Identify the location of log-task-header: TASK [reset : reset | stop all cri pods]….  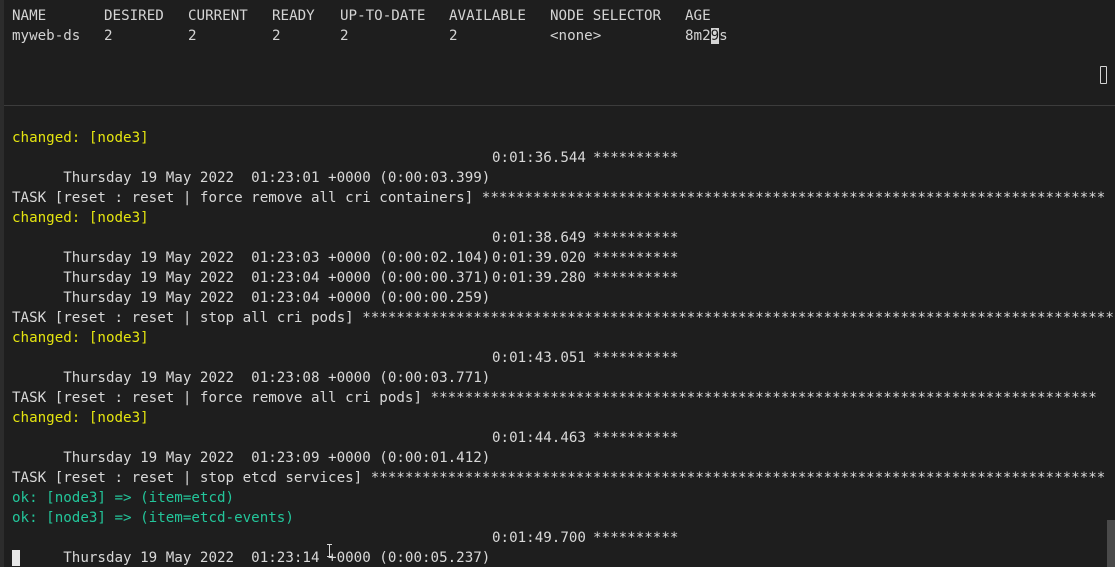
(563, 318).